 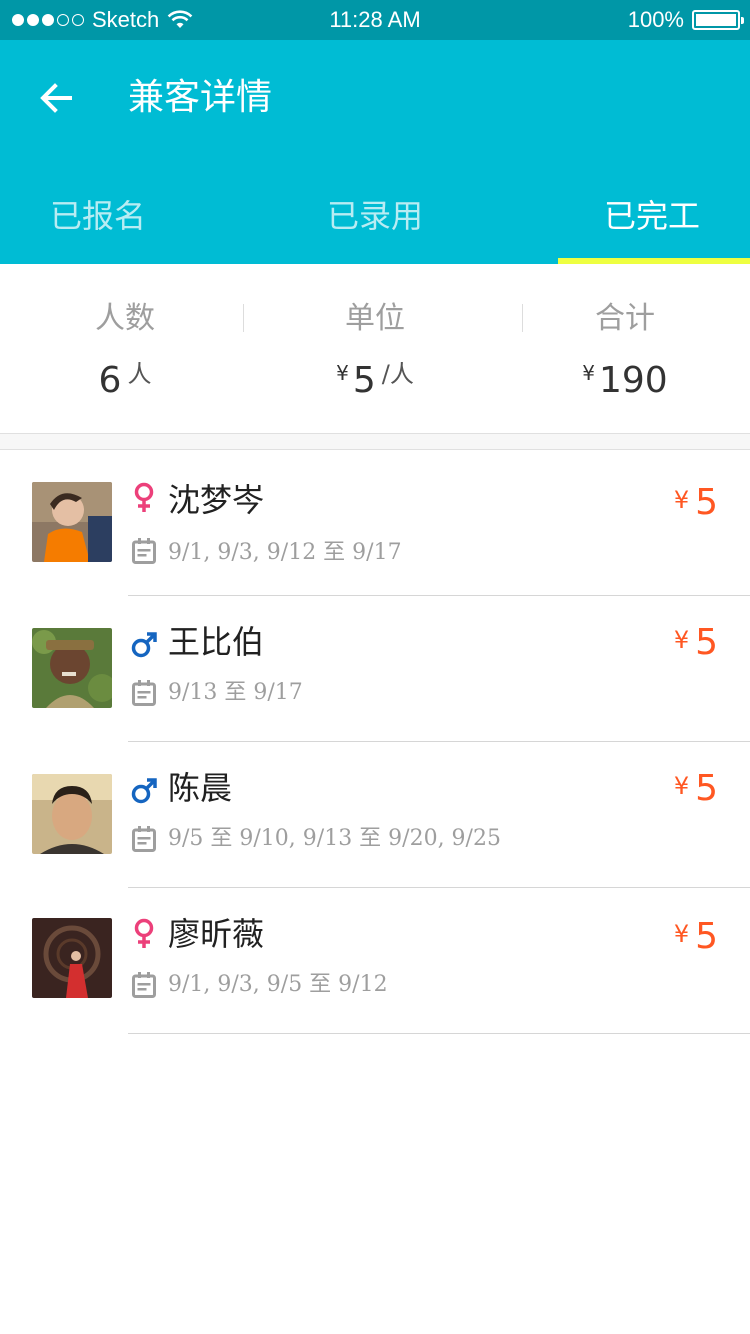 I want to click on battery-icon, so click(x=718, y=20).